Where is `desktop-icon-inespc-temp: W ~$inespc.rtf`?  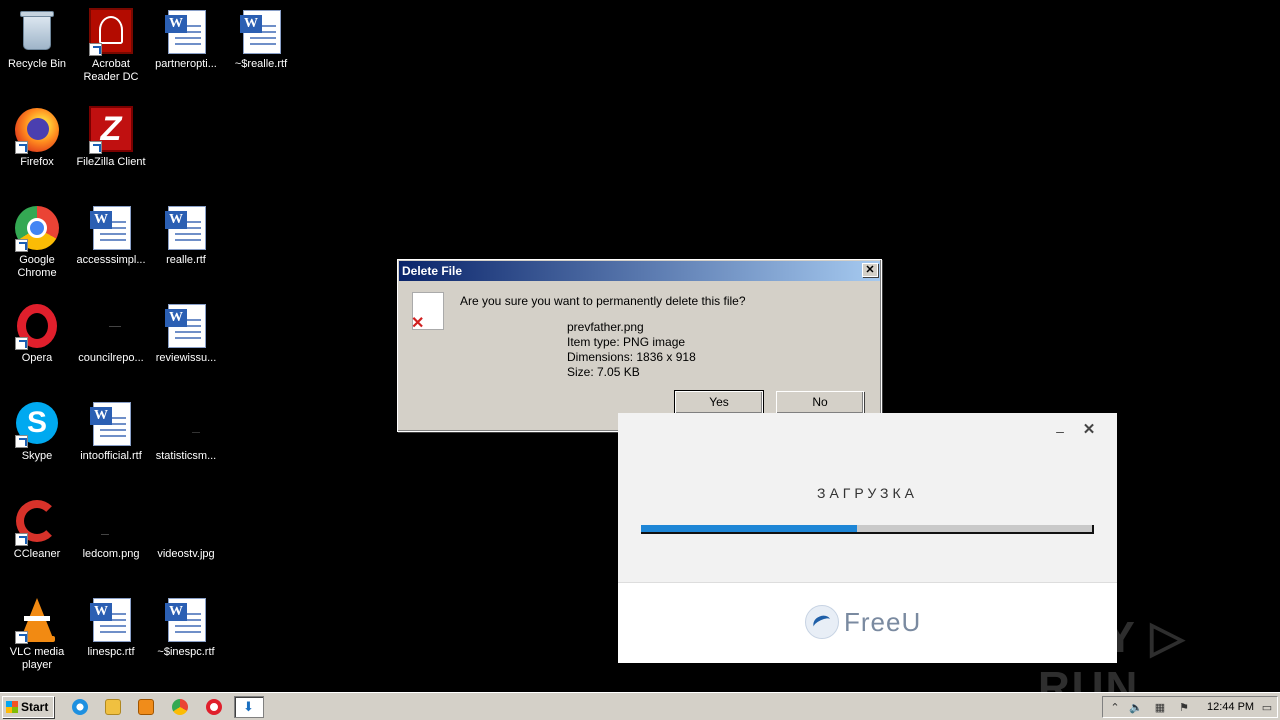 desktop-icon-inespc-temp: W ~$inespc.rtf is located at coordinates (186, 627).